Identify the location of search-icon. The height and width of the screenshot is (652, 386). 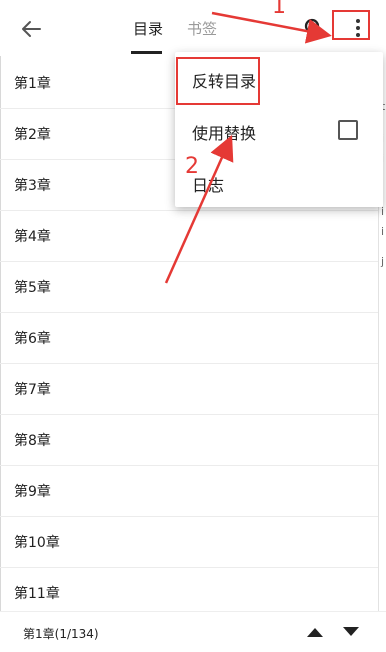
(314, 28).